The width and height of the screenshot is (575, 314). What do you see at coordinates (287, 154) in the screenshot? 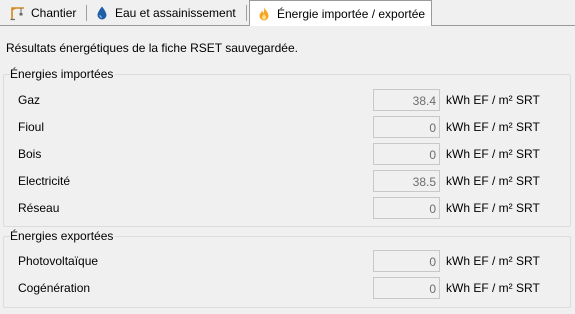
I see `energy-row-bois: Bois 0 kWh EF / m² SRT` at bounding box center [287, 154].